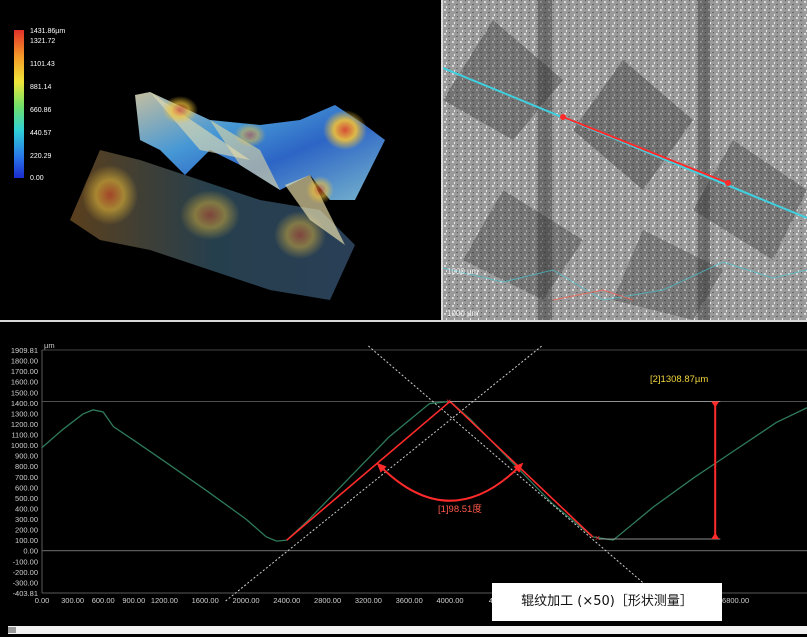 Image resolution: width=807 pixels, height=637 pixels. What do you see at coordinates (521, 469) in the screenshot?
I see `measure-right-flank` at bounding box center [521, 469].